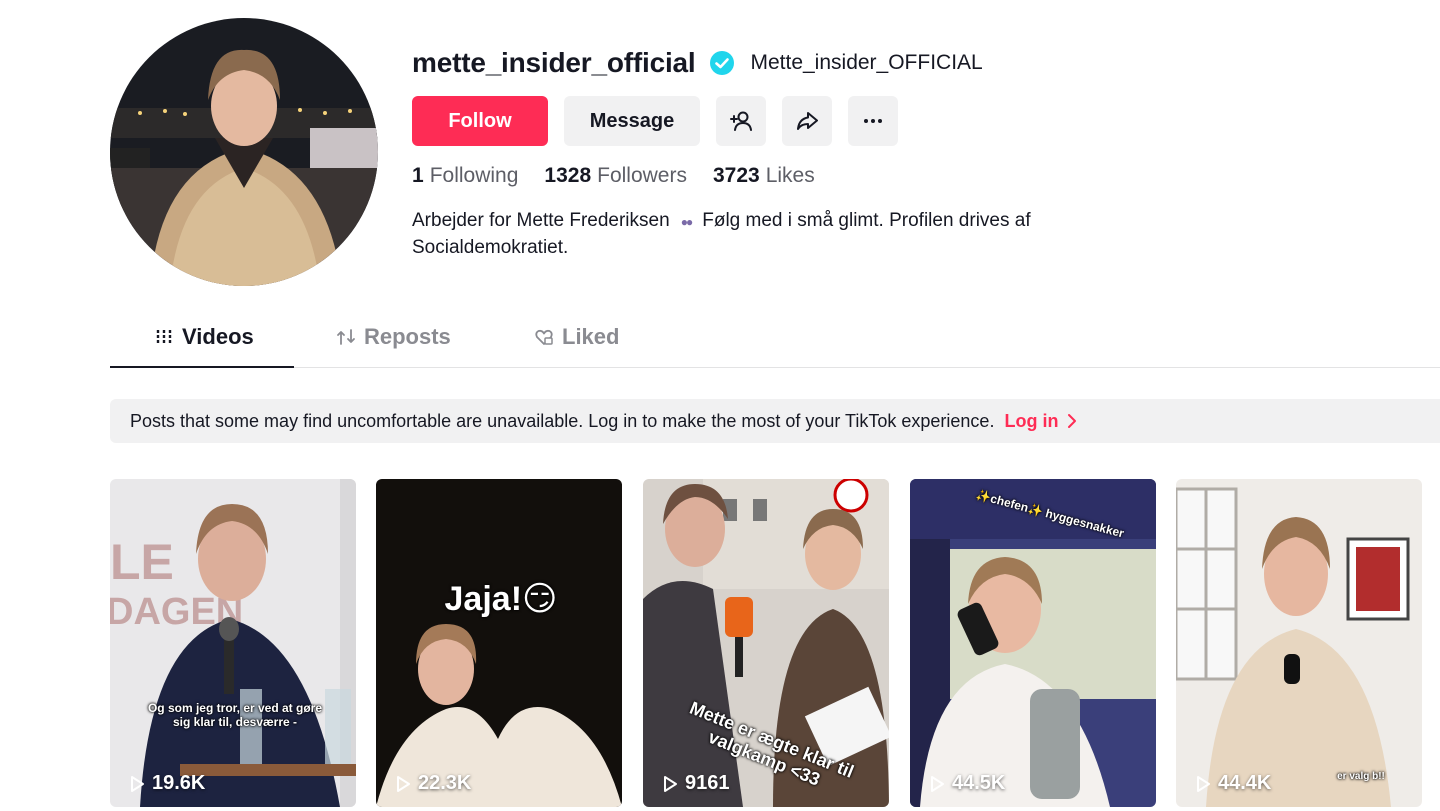 Image resolution: width=1440 pixels, height=811 pixels. Describe the element at coordinates (554, 62) in the screenshot. I see `username: mette_insider_official` at that location.